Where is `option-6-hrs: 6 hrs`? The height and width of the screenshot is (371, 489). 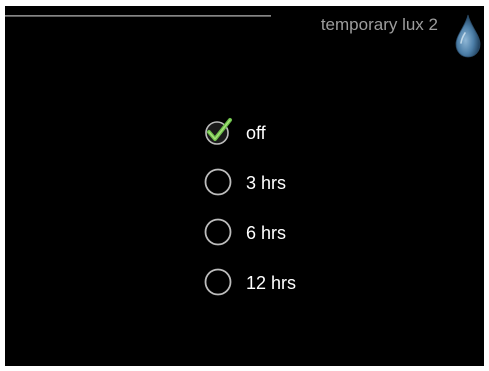 option-6-hrs: 6 hrs is located at coordinates (283, 238).